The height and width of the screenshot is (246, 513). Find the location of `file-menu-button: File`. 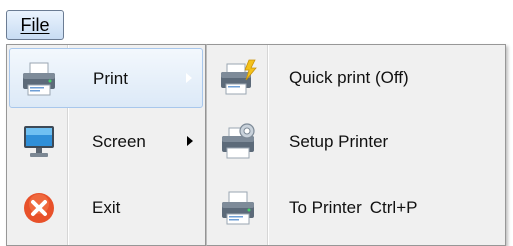

file-menu-button: File is located at coordinates (35, 25).